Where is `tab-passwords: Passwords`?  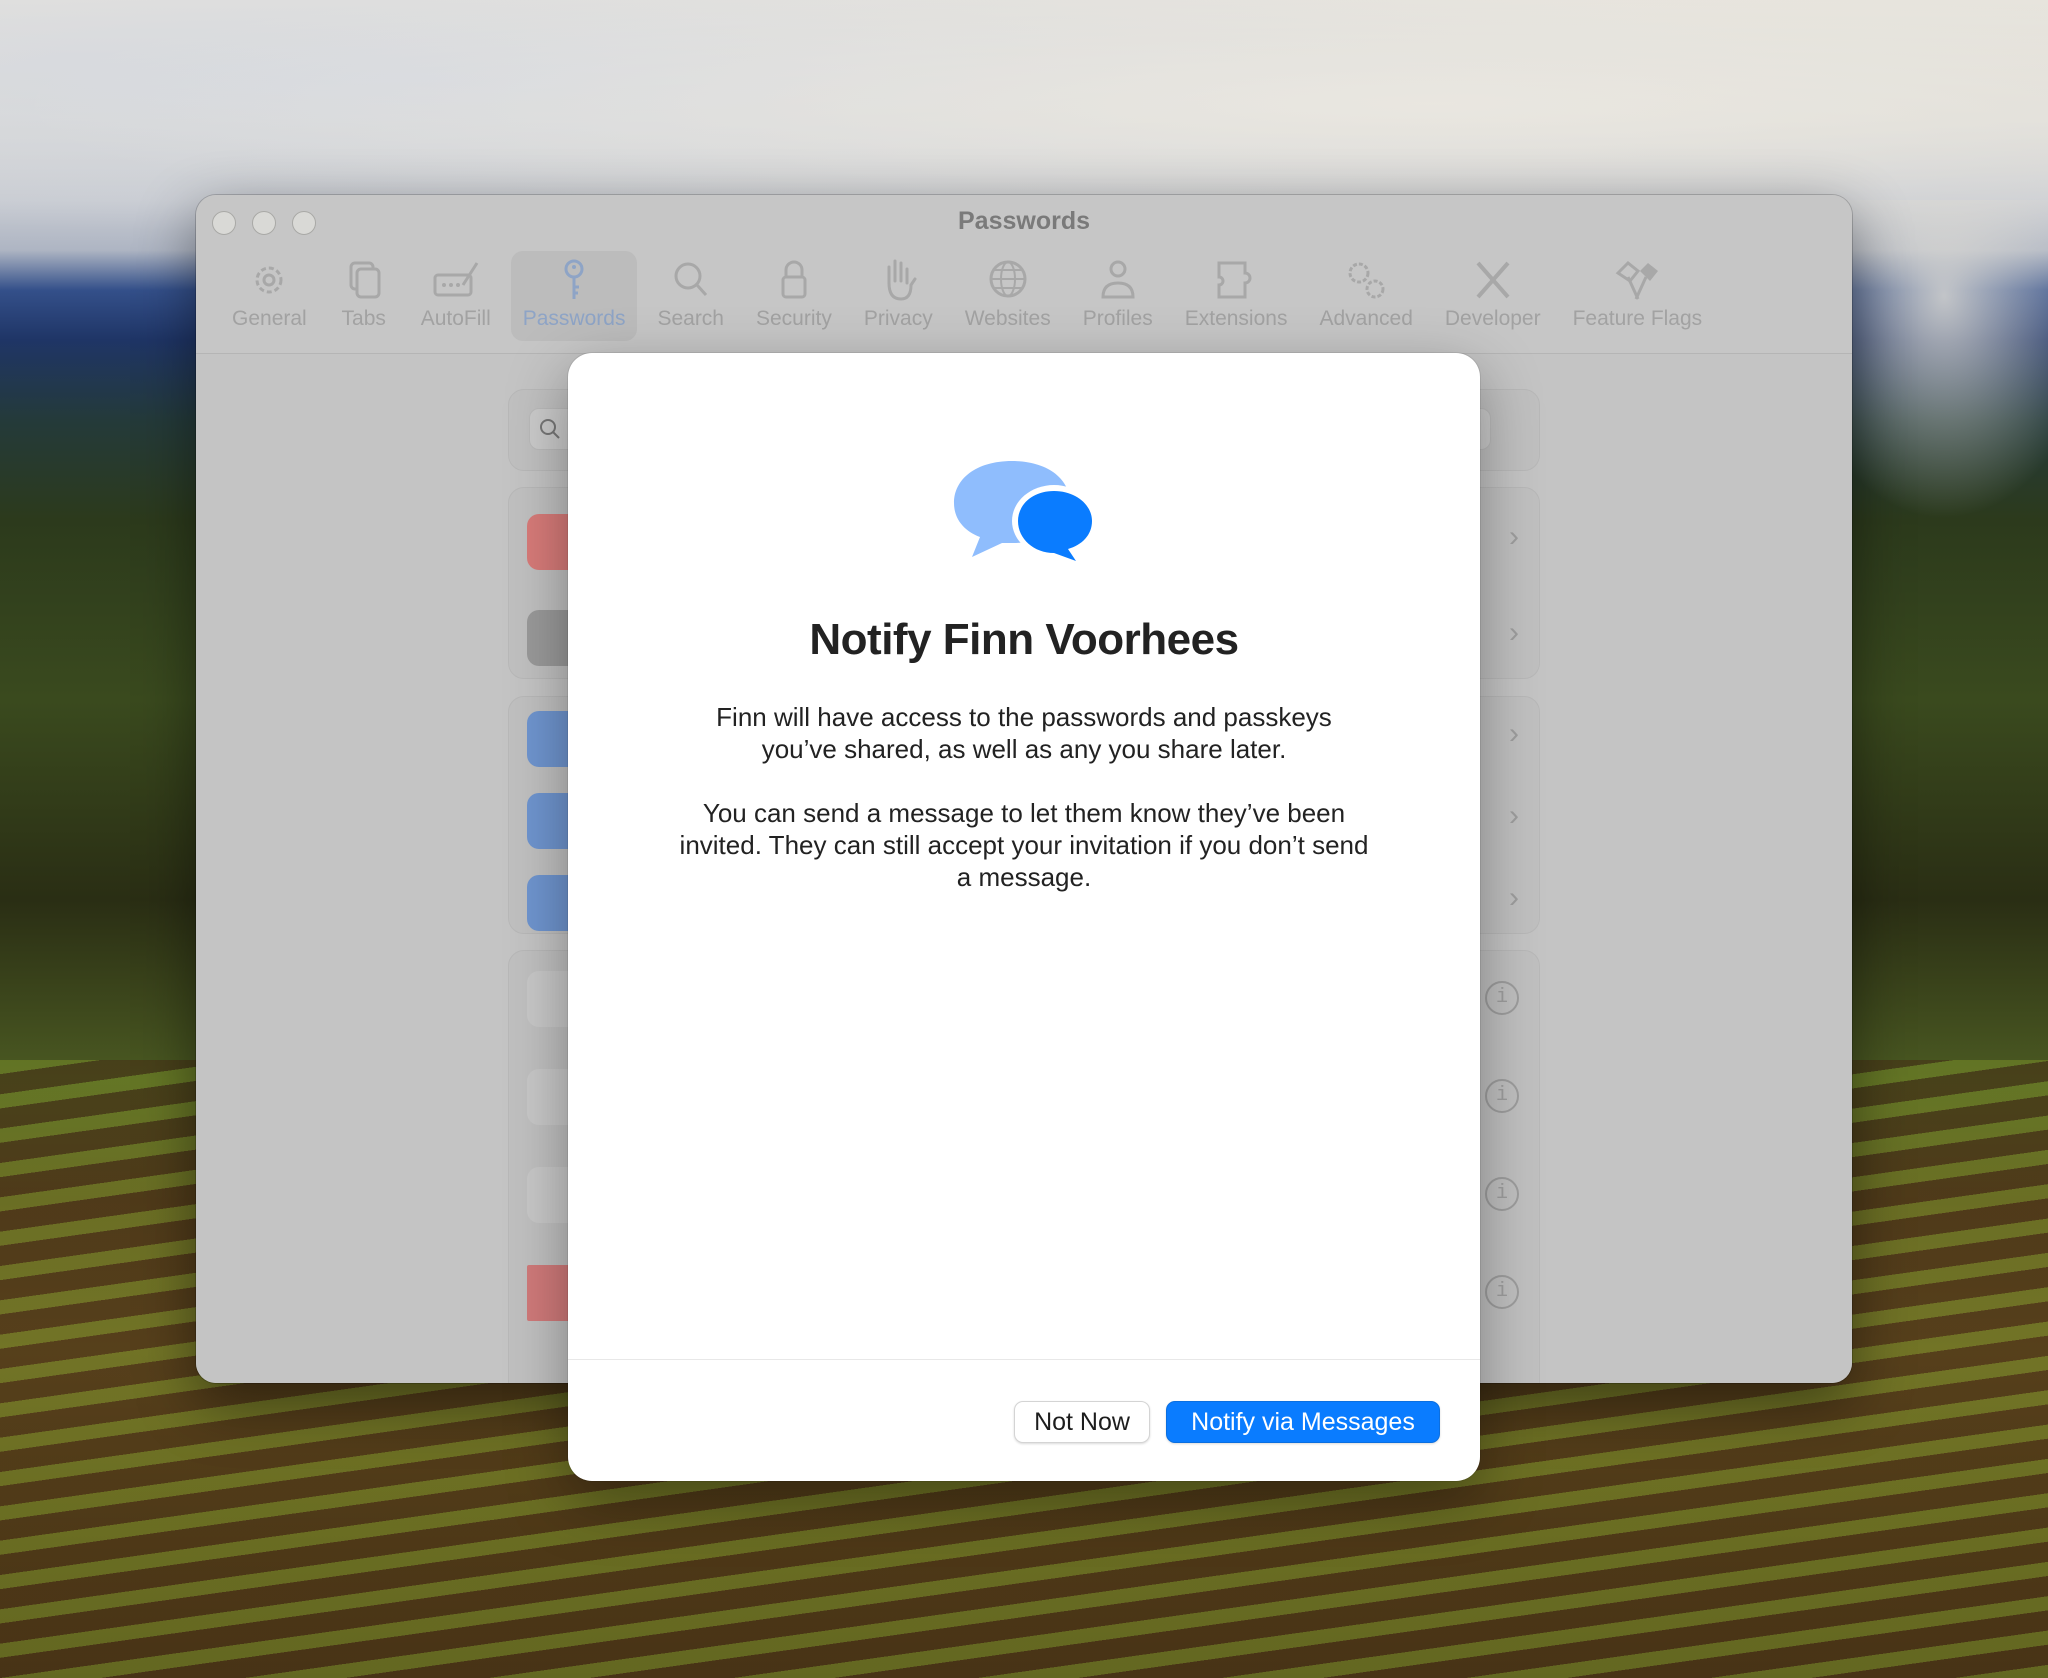
tab-passwords: Passwords is located at coordinates (574, 296).